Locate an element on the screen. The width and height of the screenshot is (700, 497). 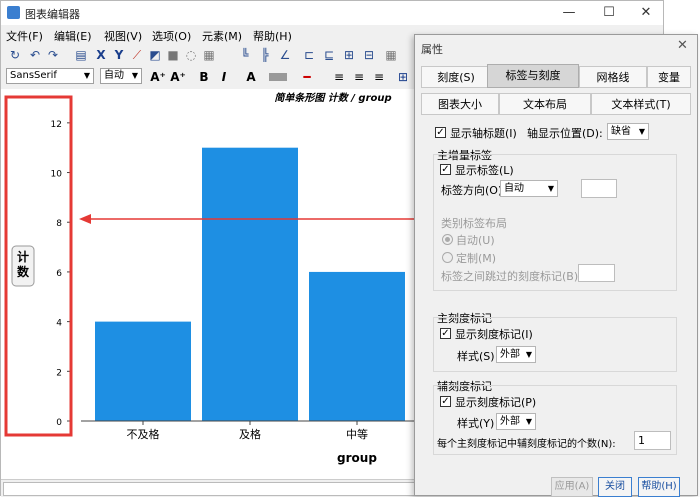
show-major-ticks-label: 显示刻度标记(I) is located at coordinates (494, 334).